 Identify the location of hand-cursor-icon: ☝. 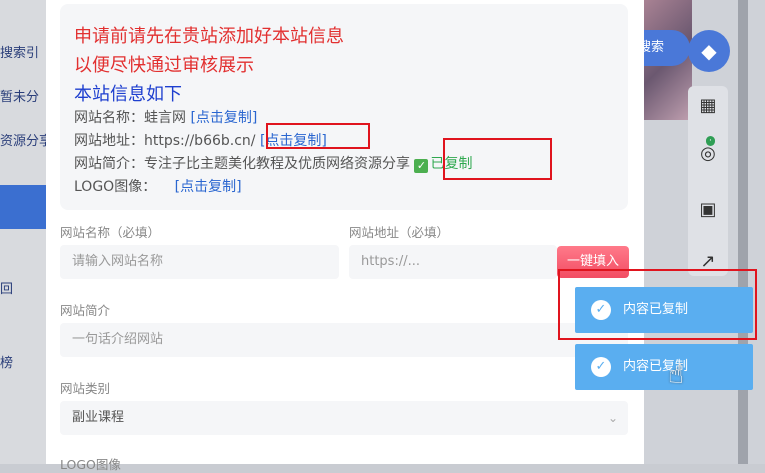
(676, 375).